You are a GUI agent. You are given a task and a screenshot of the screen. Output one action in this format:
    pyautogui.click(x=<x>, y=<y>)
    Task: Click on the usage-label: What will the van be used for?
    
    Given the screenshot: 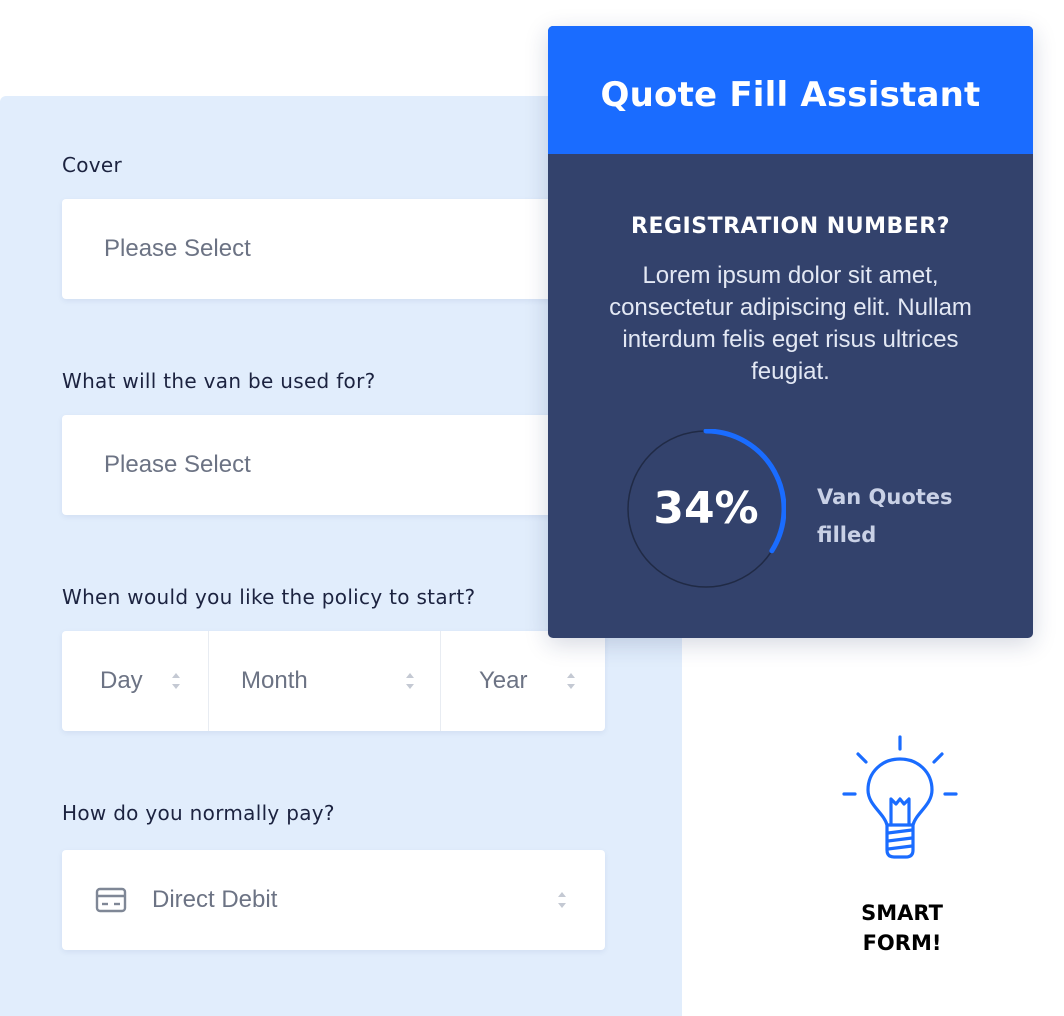 What is the action you would take?
    pyautogui.click(x=219, y=381)
    